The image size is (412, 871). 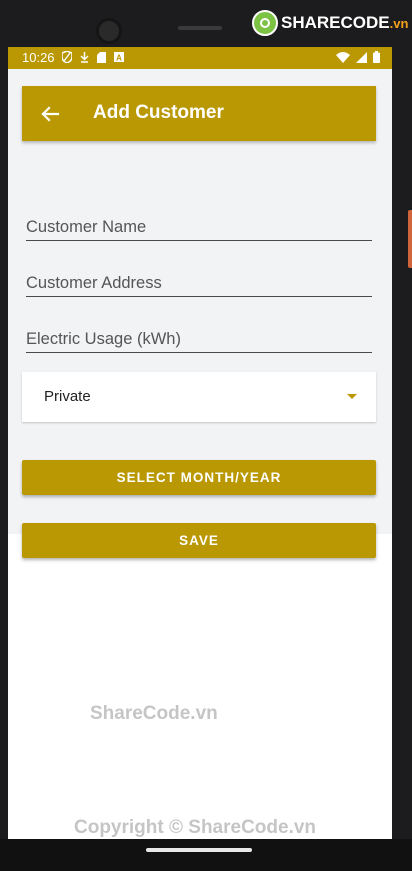 What do you see at coordinates (335, 22) in the screenshot?
I see `logo-text: SHARECODE` at bounding box center [335, 22].